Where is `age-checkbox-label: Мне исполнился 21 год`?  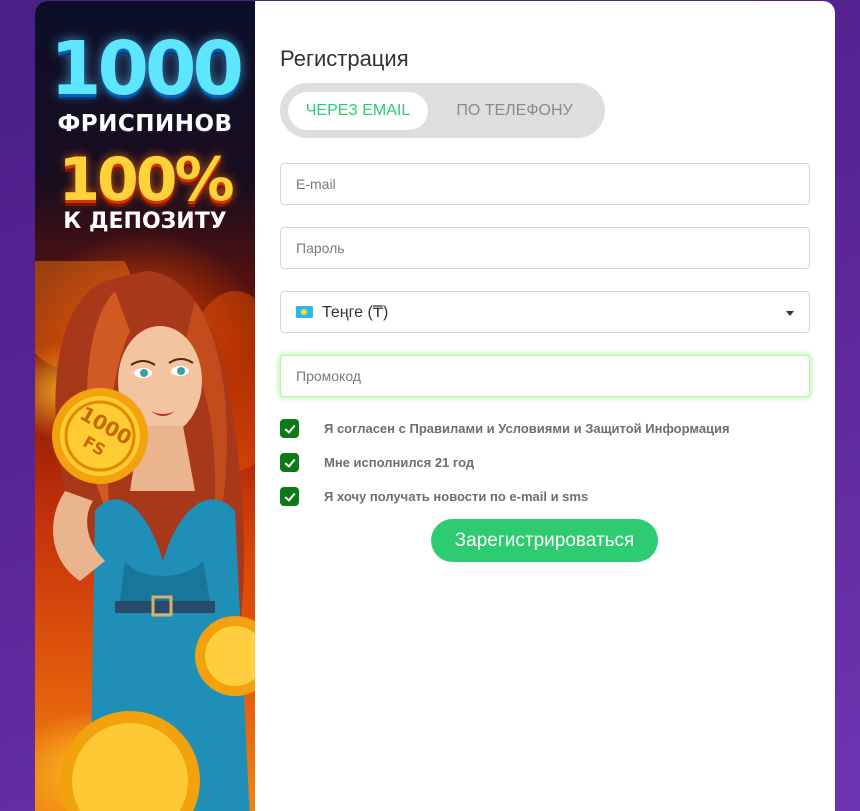
age-checkbox-label: Мне исполнился 21 год is located at coordinates (399, 462).